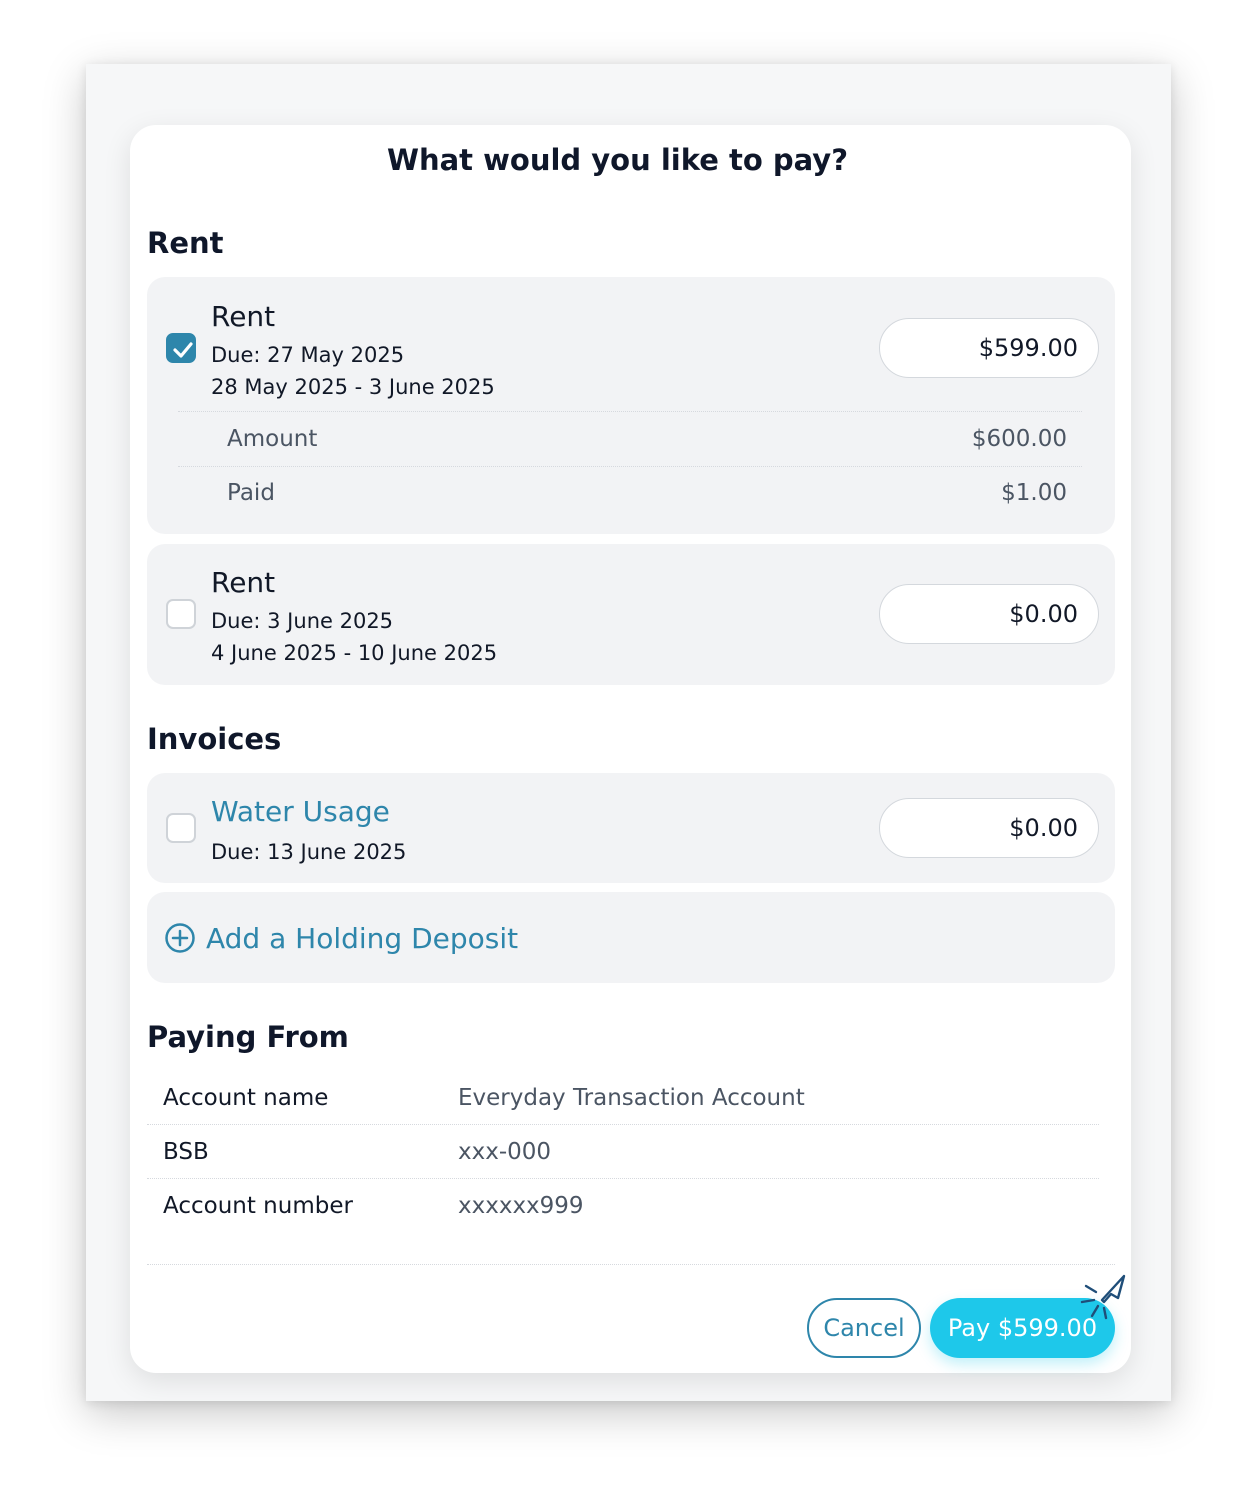 This screenshot has width=1235, height=1488. What do you see at coordinates (181, 828) in the screenshot?
I see `invoice-item-1-checkbox` at bounding box center [181, 828].